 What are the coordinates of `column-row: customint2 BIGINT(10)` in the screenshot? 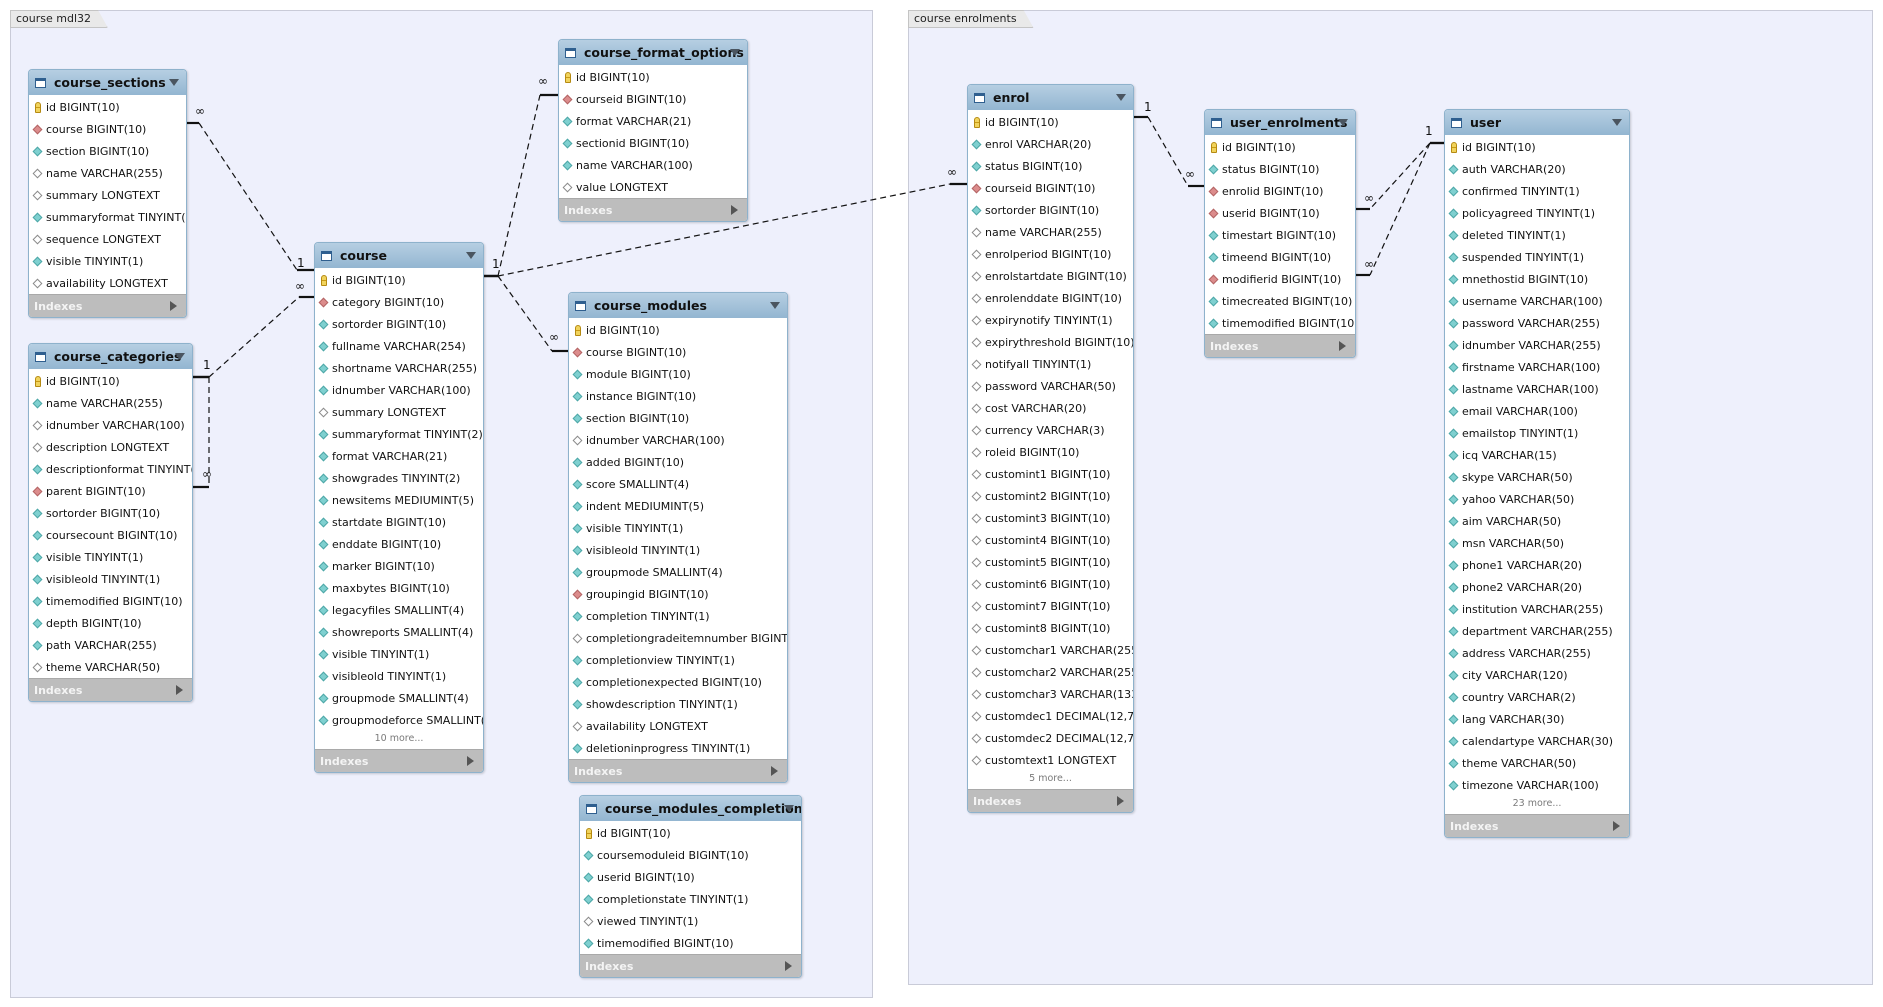 It's located at (1050, 496).